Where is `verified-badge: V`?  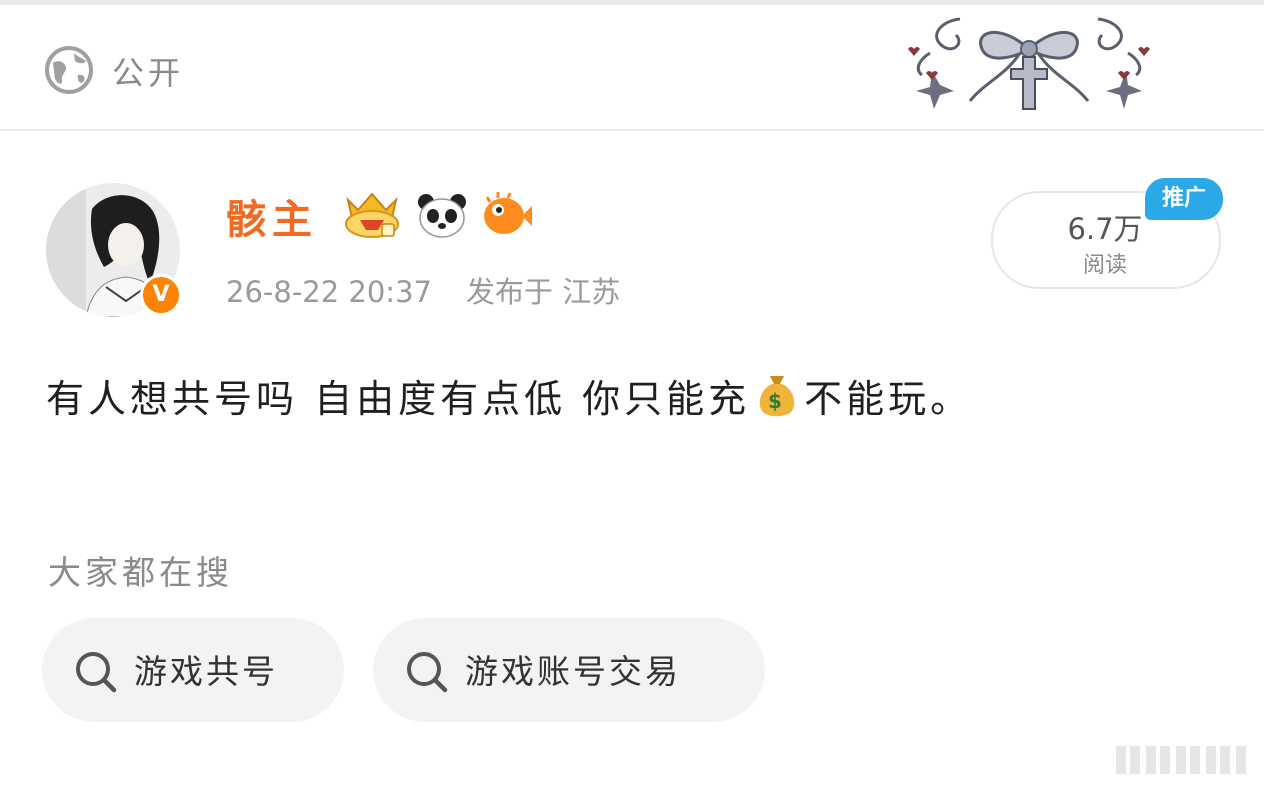
verified-badge: V is located at coordinates (161, 295).